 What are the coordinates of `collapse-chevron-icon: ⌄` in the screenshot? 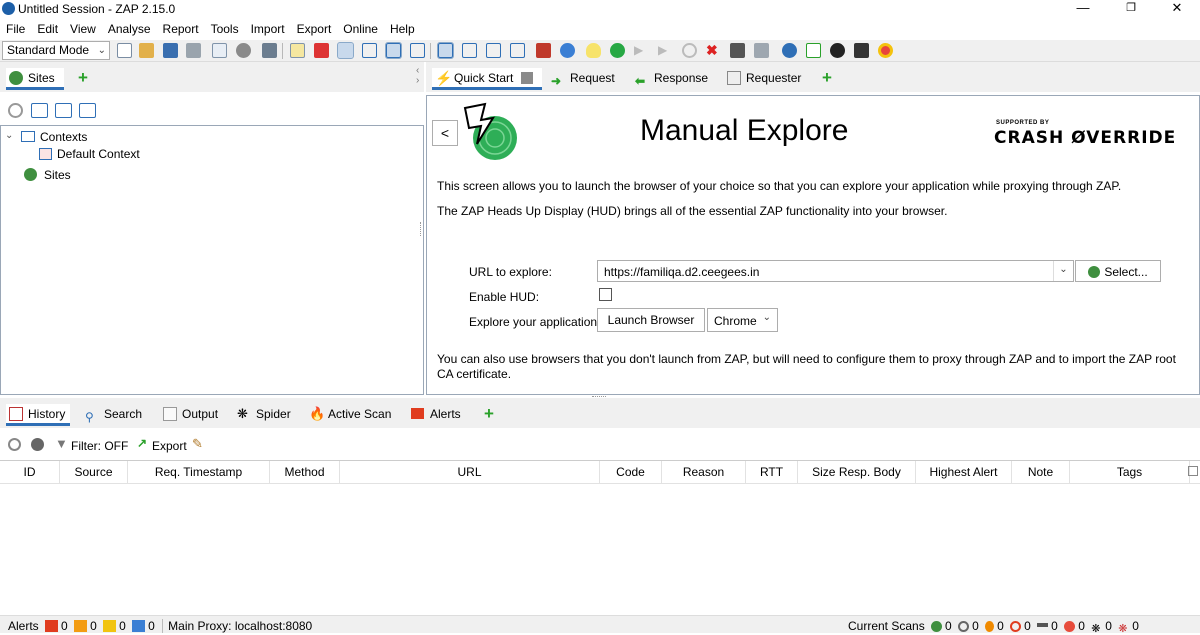 It's located at (9, 135).